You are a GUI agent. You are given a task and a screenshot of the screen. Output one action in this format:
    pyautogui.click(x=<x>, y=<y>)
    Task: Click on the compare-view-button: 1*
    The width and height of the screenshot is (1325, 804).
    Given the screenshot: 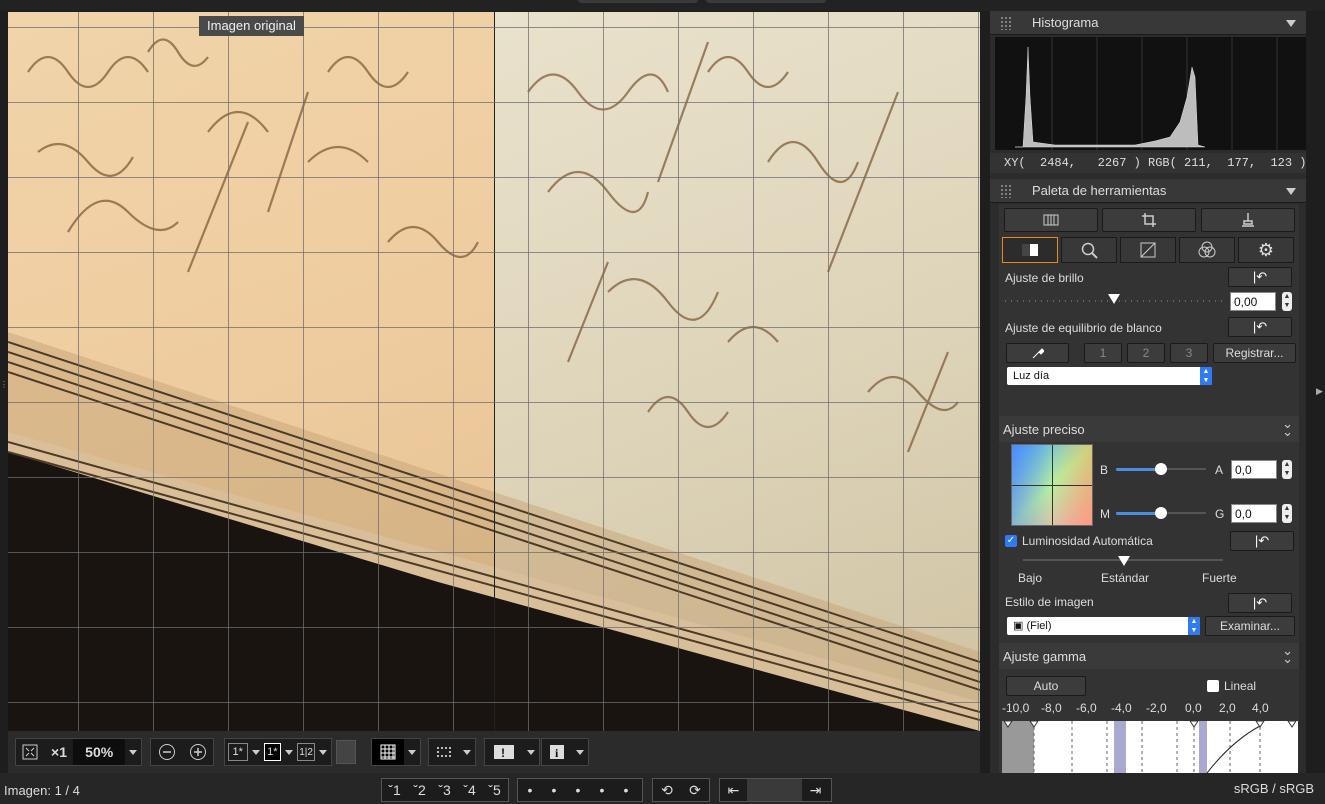 What is the action you would take?
    pyautogui.click(x=272, y=752)
    